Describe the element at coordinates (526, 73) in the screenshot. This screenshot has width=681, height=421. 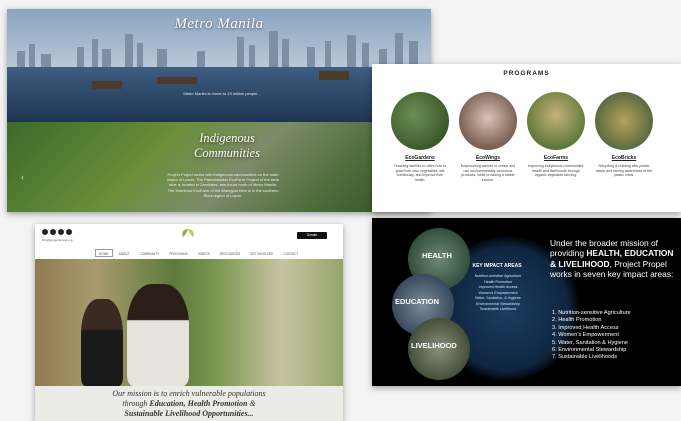
I see `programs-title: PROGRAMS` at that location.